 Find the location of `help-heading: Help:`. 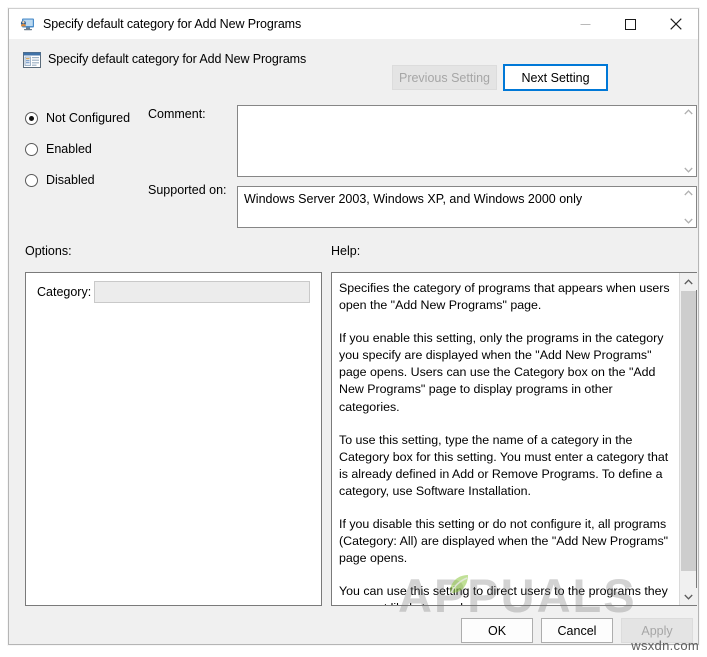

help-heading: Help: is located at coordinates (346, 251).